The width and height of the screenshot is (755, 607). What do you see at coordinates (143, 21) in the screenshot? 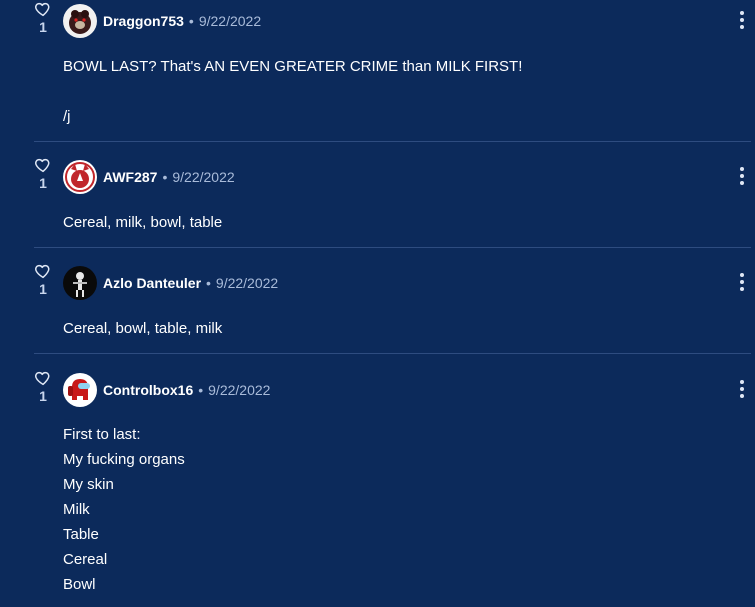
I see `username-link: Draggon753` at bounding box center [143, 21].